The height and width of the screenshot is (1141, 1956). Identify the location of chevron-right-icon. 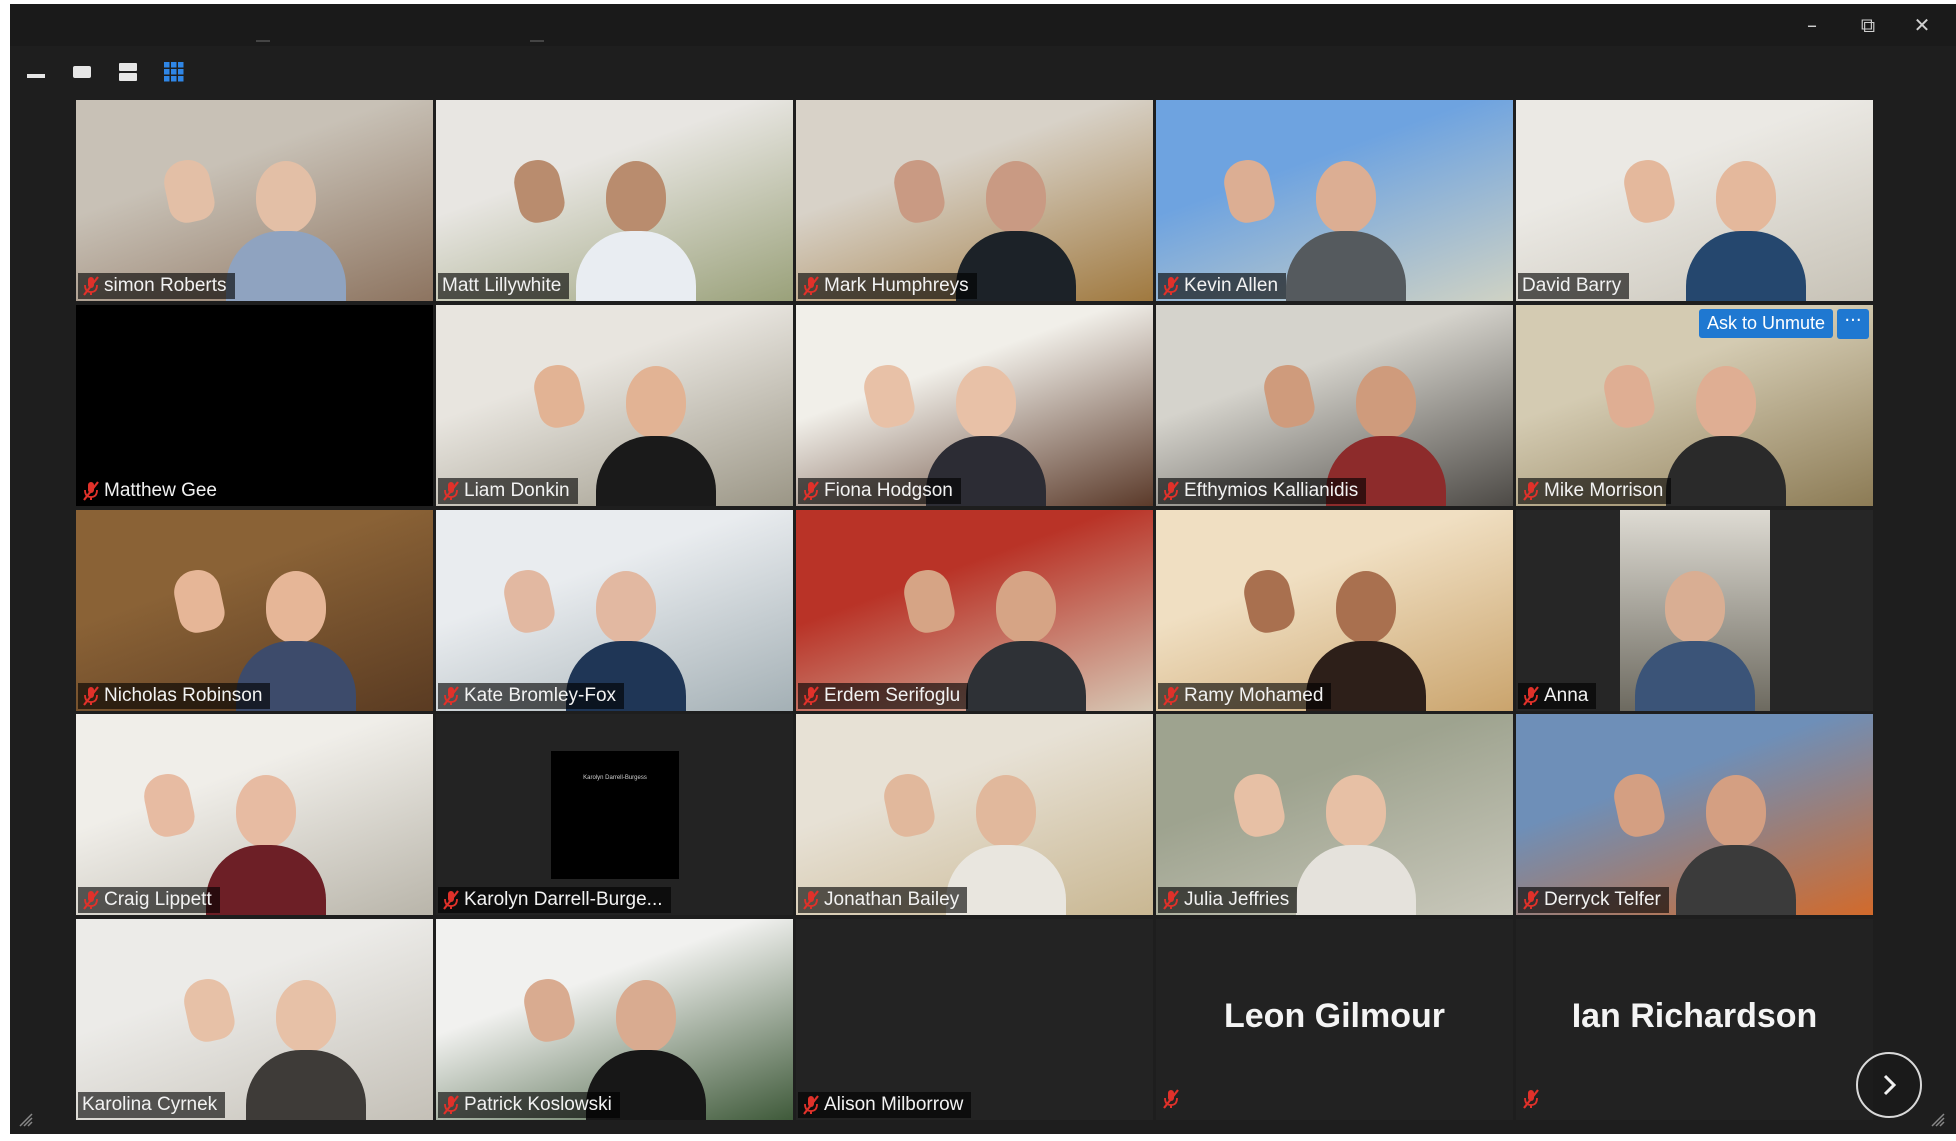
(1890, 1085).